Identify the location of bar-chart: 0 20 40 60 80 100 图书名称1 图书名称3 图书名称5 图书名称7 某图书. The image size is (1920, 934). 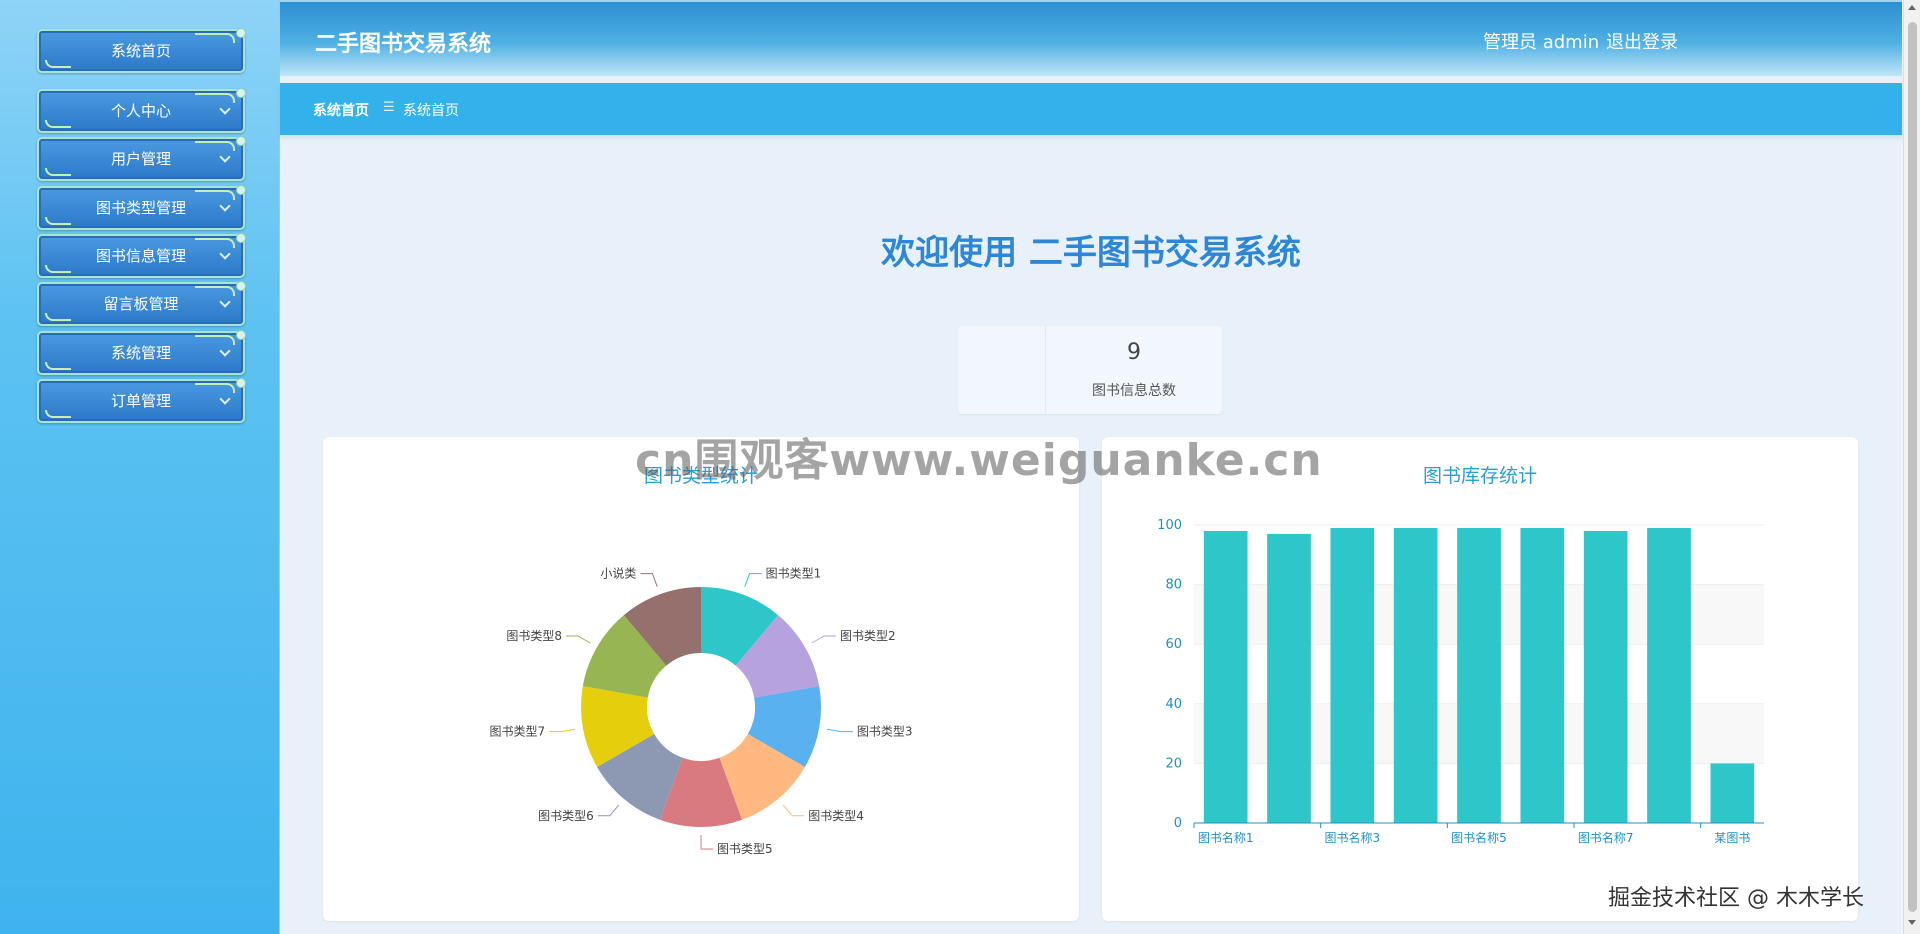
(1460, 681).